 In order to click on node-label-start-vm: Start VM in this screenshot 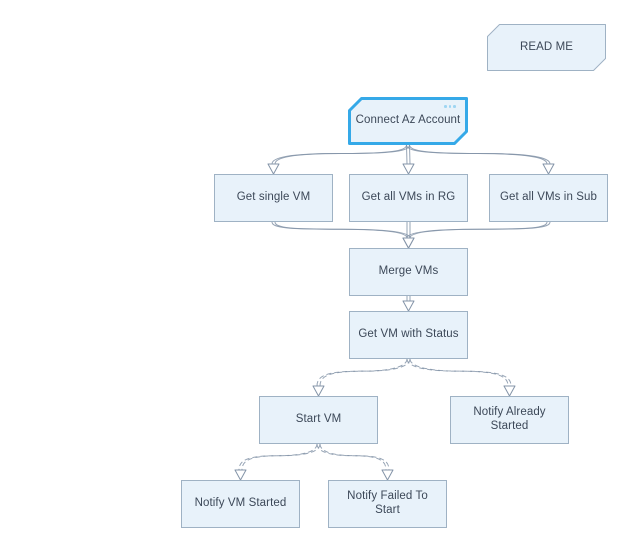, I will do `click(318, 419)`.